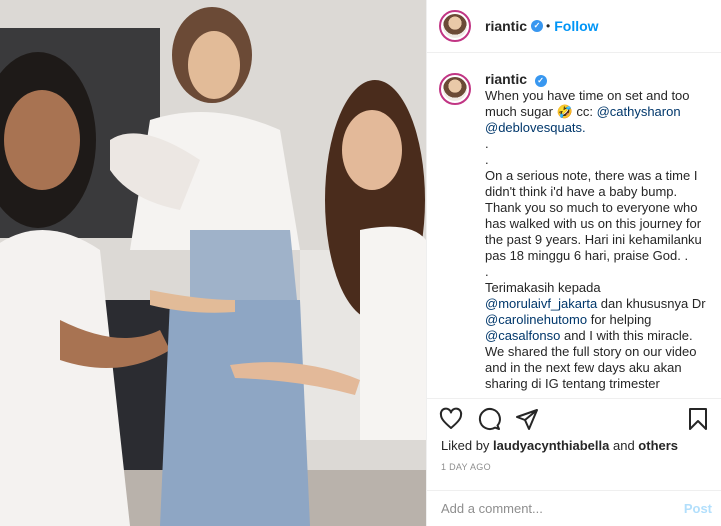 The width and height of the screenshot is (721, 526). Describe the element at coordinates (626, 335) in the screenshot. I see `caption-text-span: and I with this miracle.` at that location.